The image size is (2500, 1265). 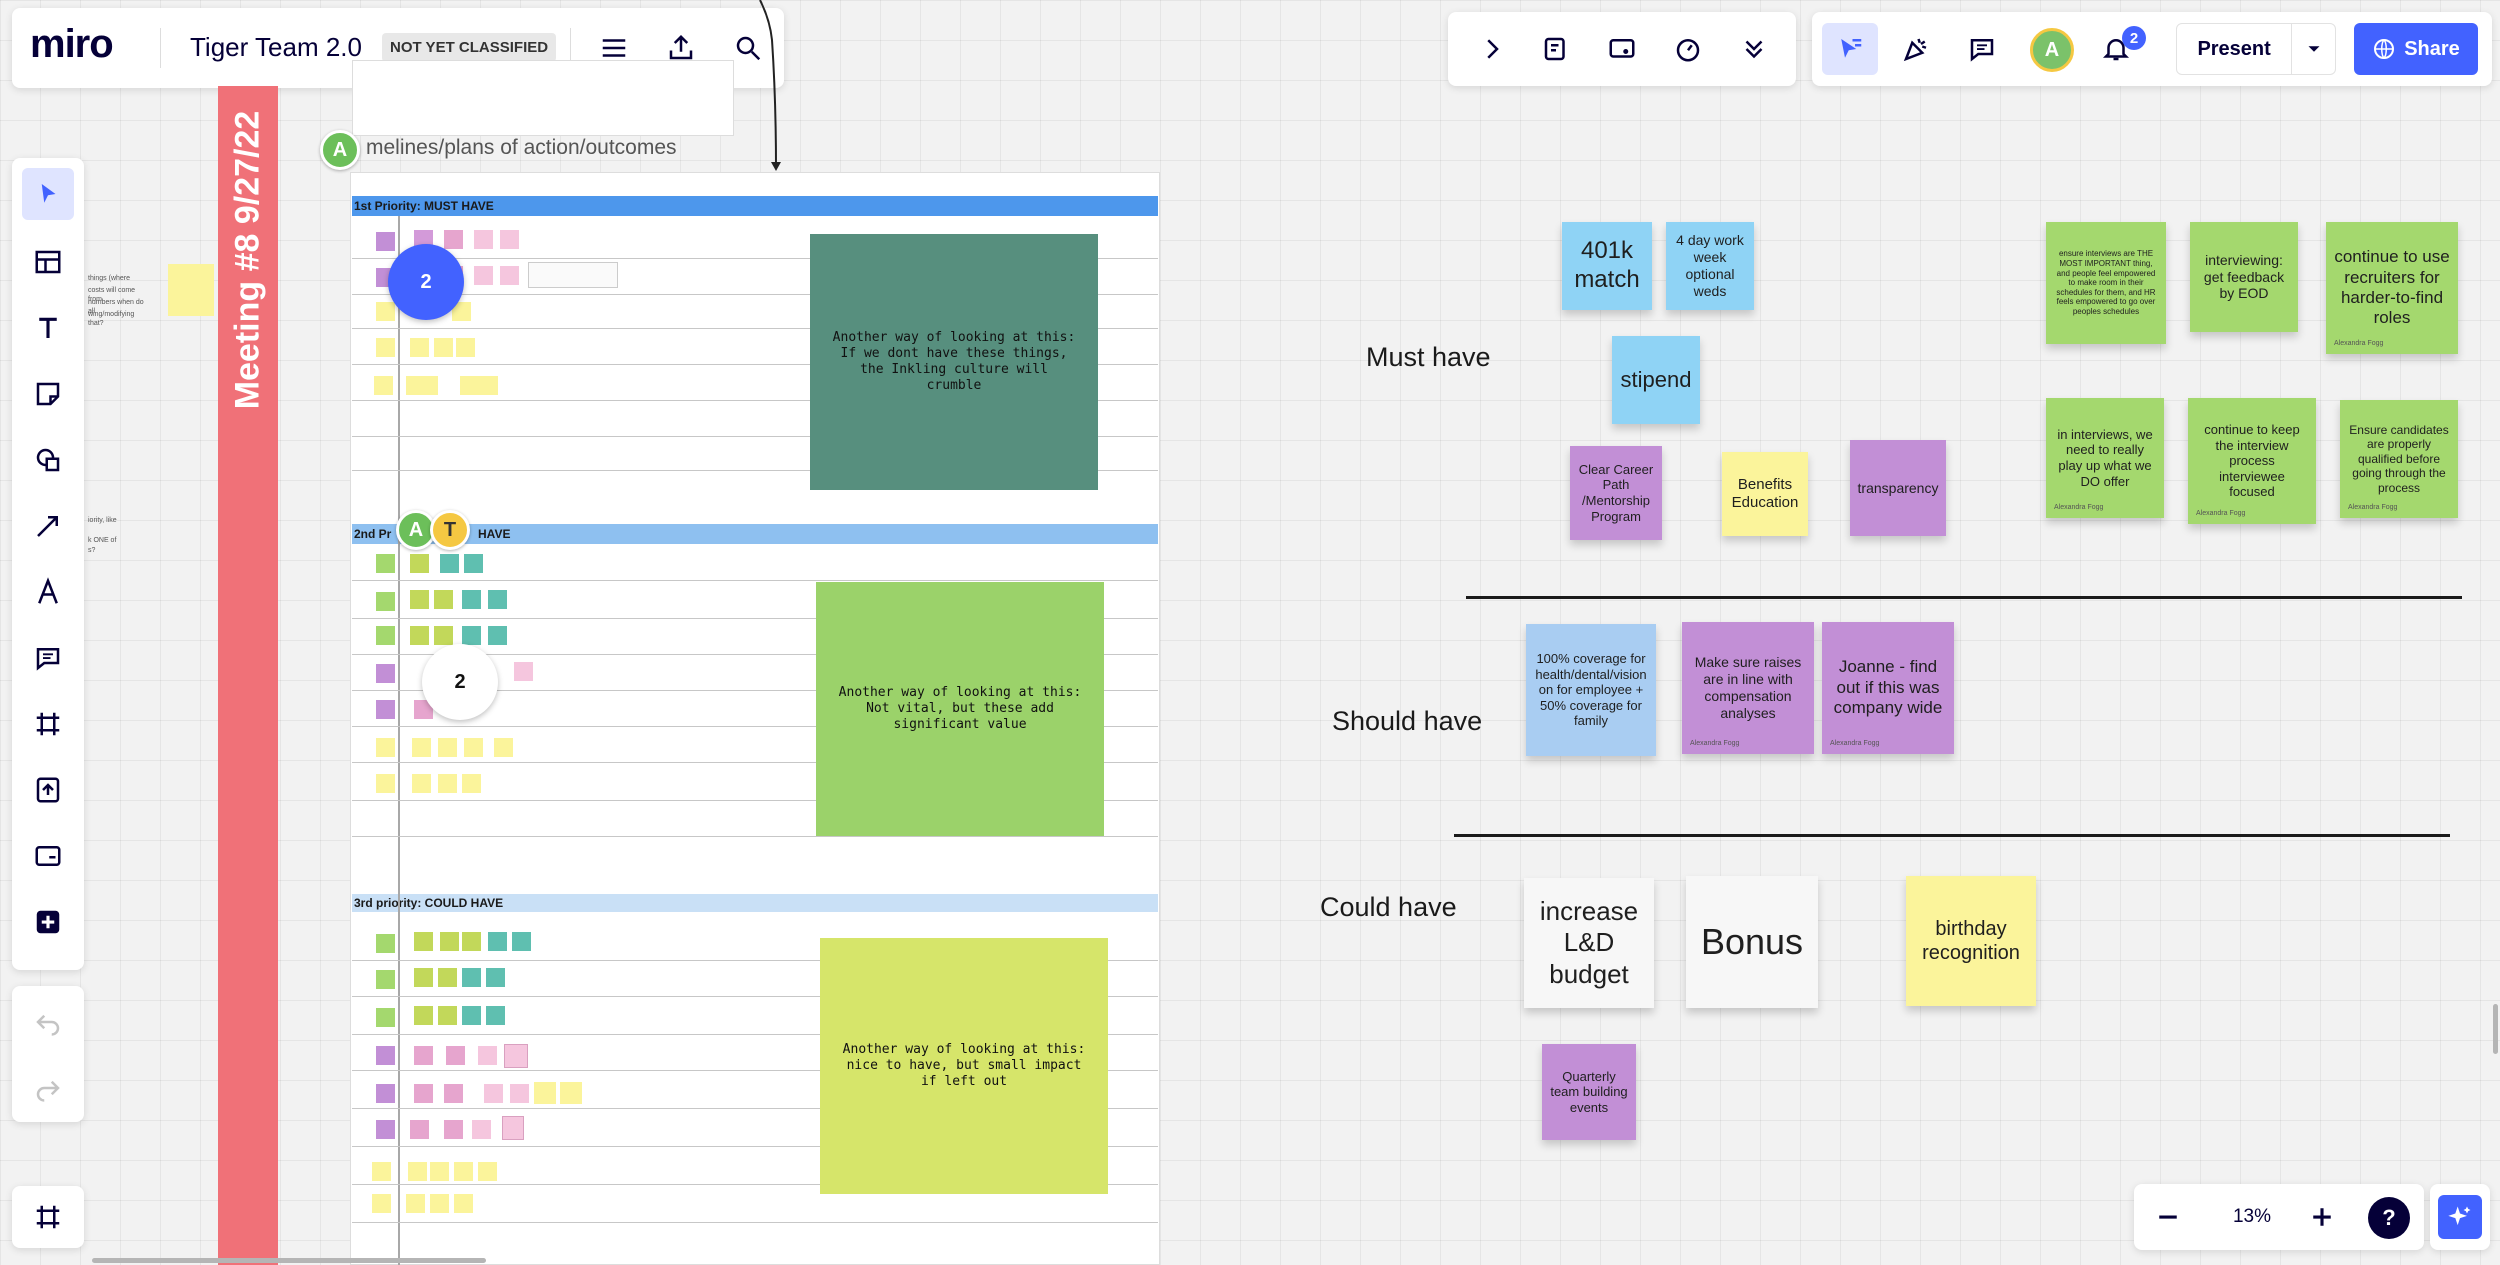 I want to click on sticky-benefits-education: Benefits Education, so click(x=1765, y=494).